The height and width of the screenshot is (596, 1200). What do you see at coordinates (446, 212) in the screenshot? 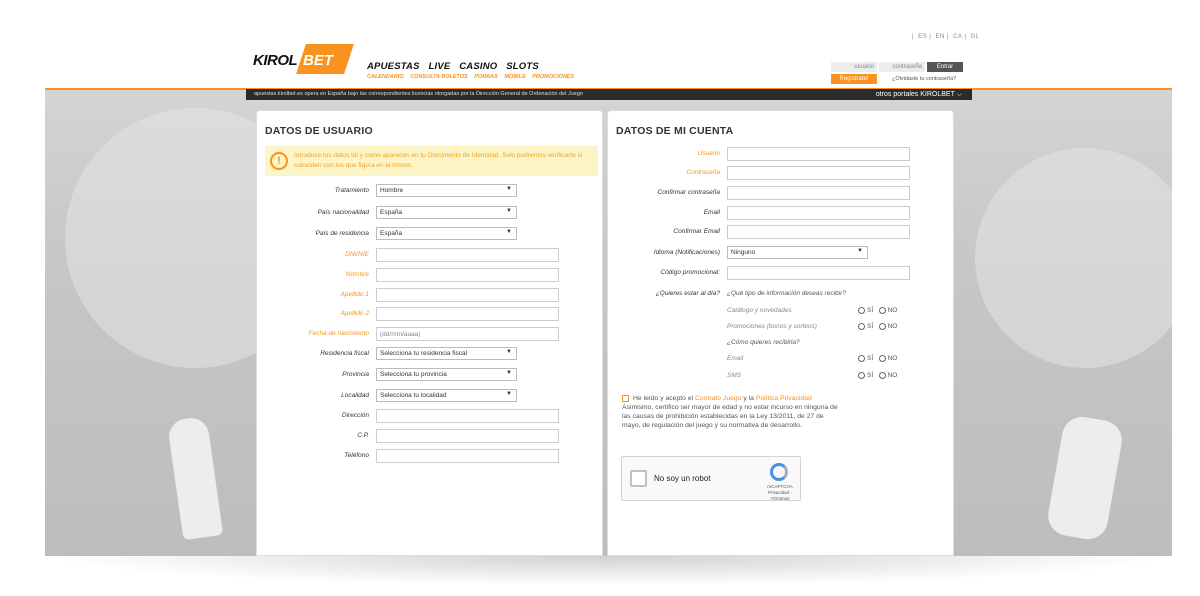
I see `select-nacionalidad: España ▼` at bounding box center [446, 212].